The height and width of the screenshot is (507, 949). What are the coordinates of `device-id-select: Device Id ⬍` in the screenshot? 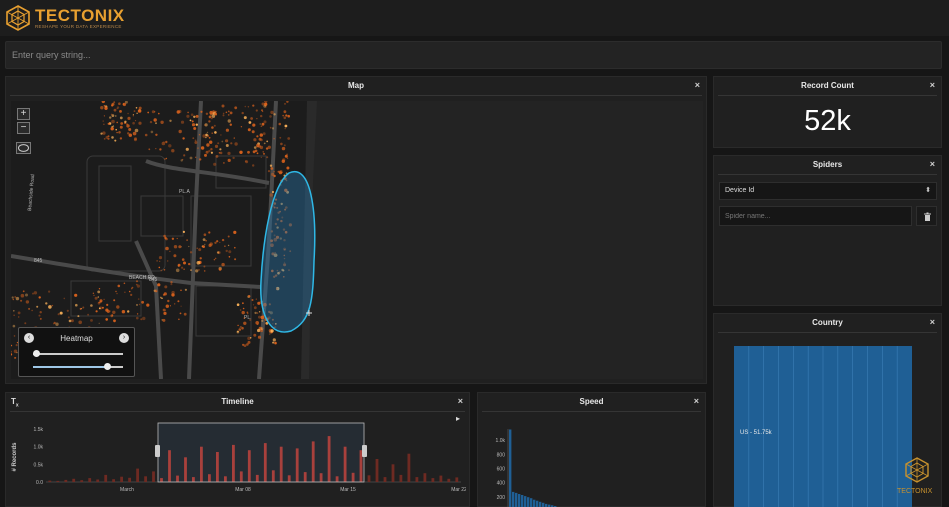 It's located at (828, 191).